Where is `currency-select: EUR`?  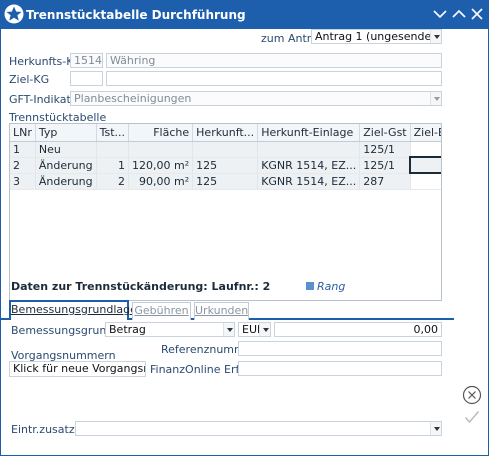 currency-select: EUR is located at coordinates (254, 329).